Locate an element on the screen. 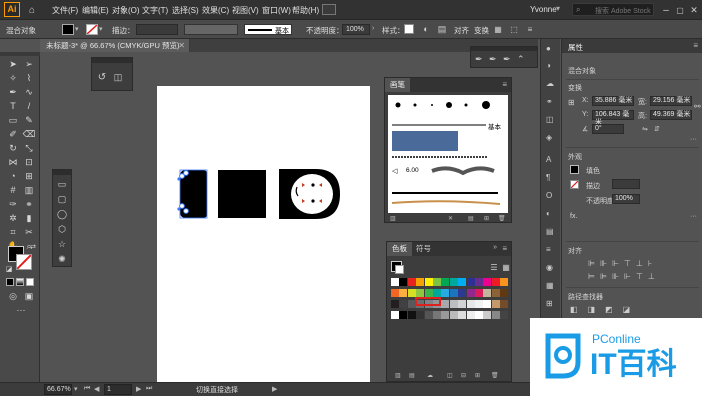 The height and width of the screenshot is (396, 702). panel-grip is located at coordinates (62, 172).